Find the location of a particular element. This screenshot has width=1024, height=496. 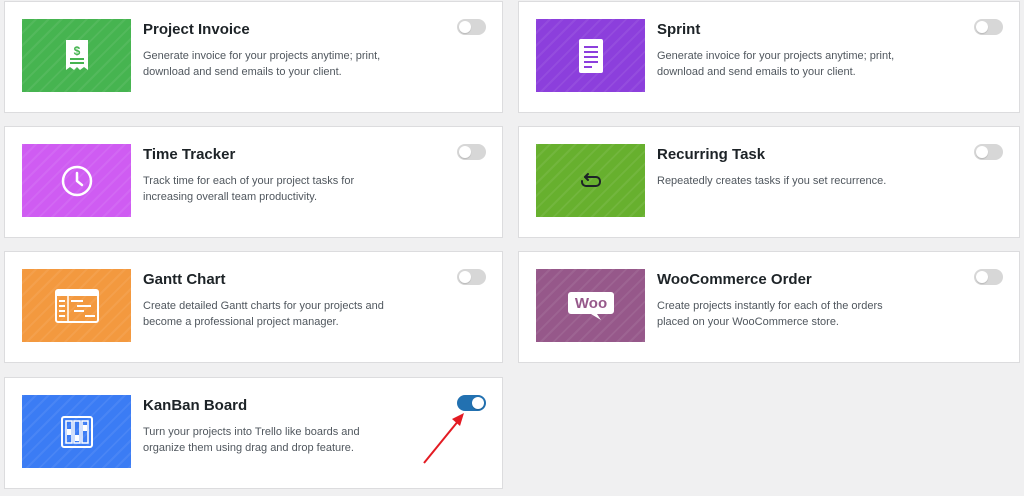

recurring-task-toggle is located at coordinates (988, 152).